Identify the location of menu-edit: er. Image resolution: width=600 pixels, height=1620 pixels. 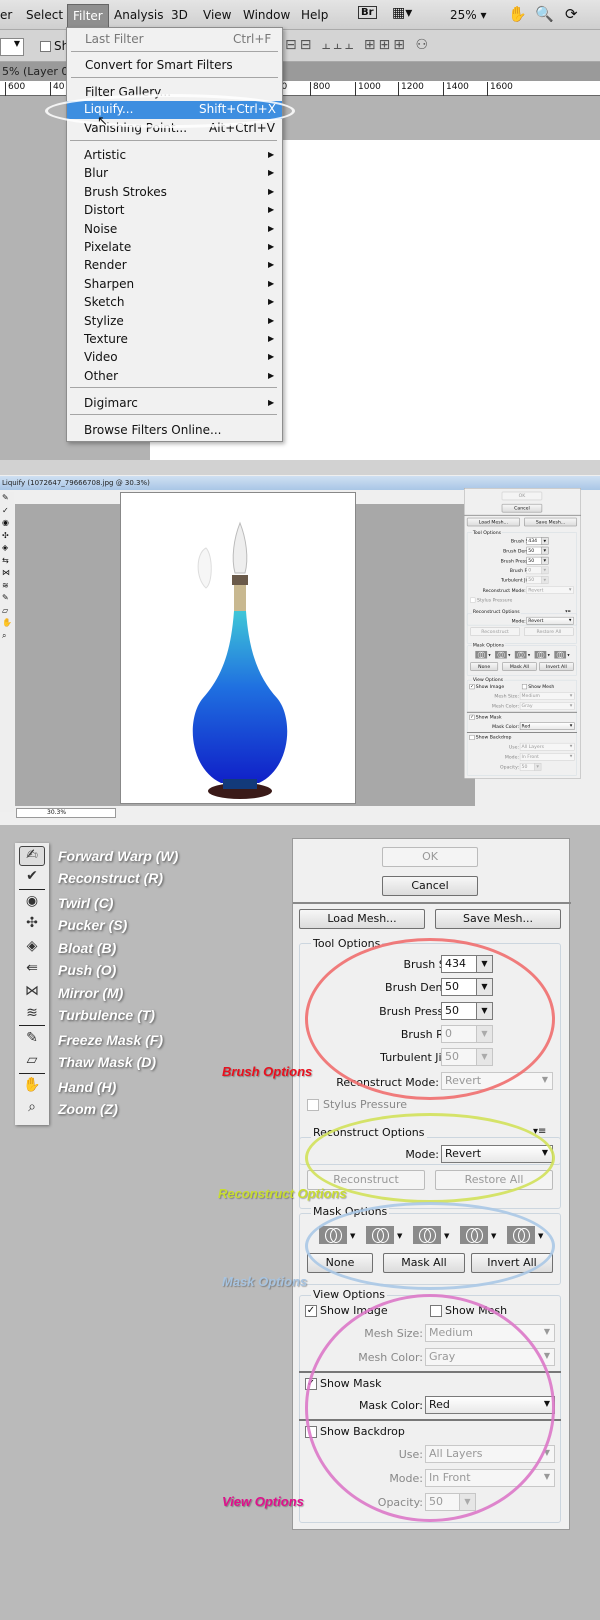
(6, 15).